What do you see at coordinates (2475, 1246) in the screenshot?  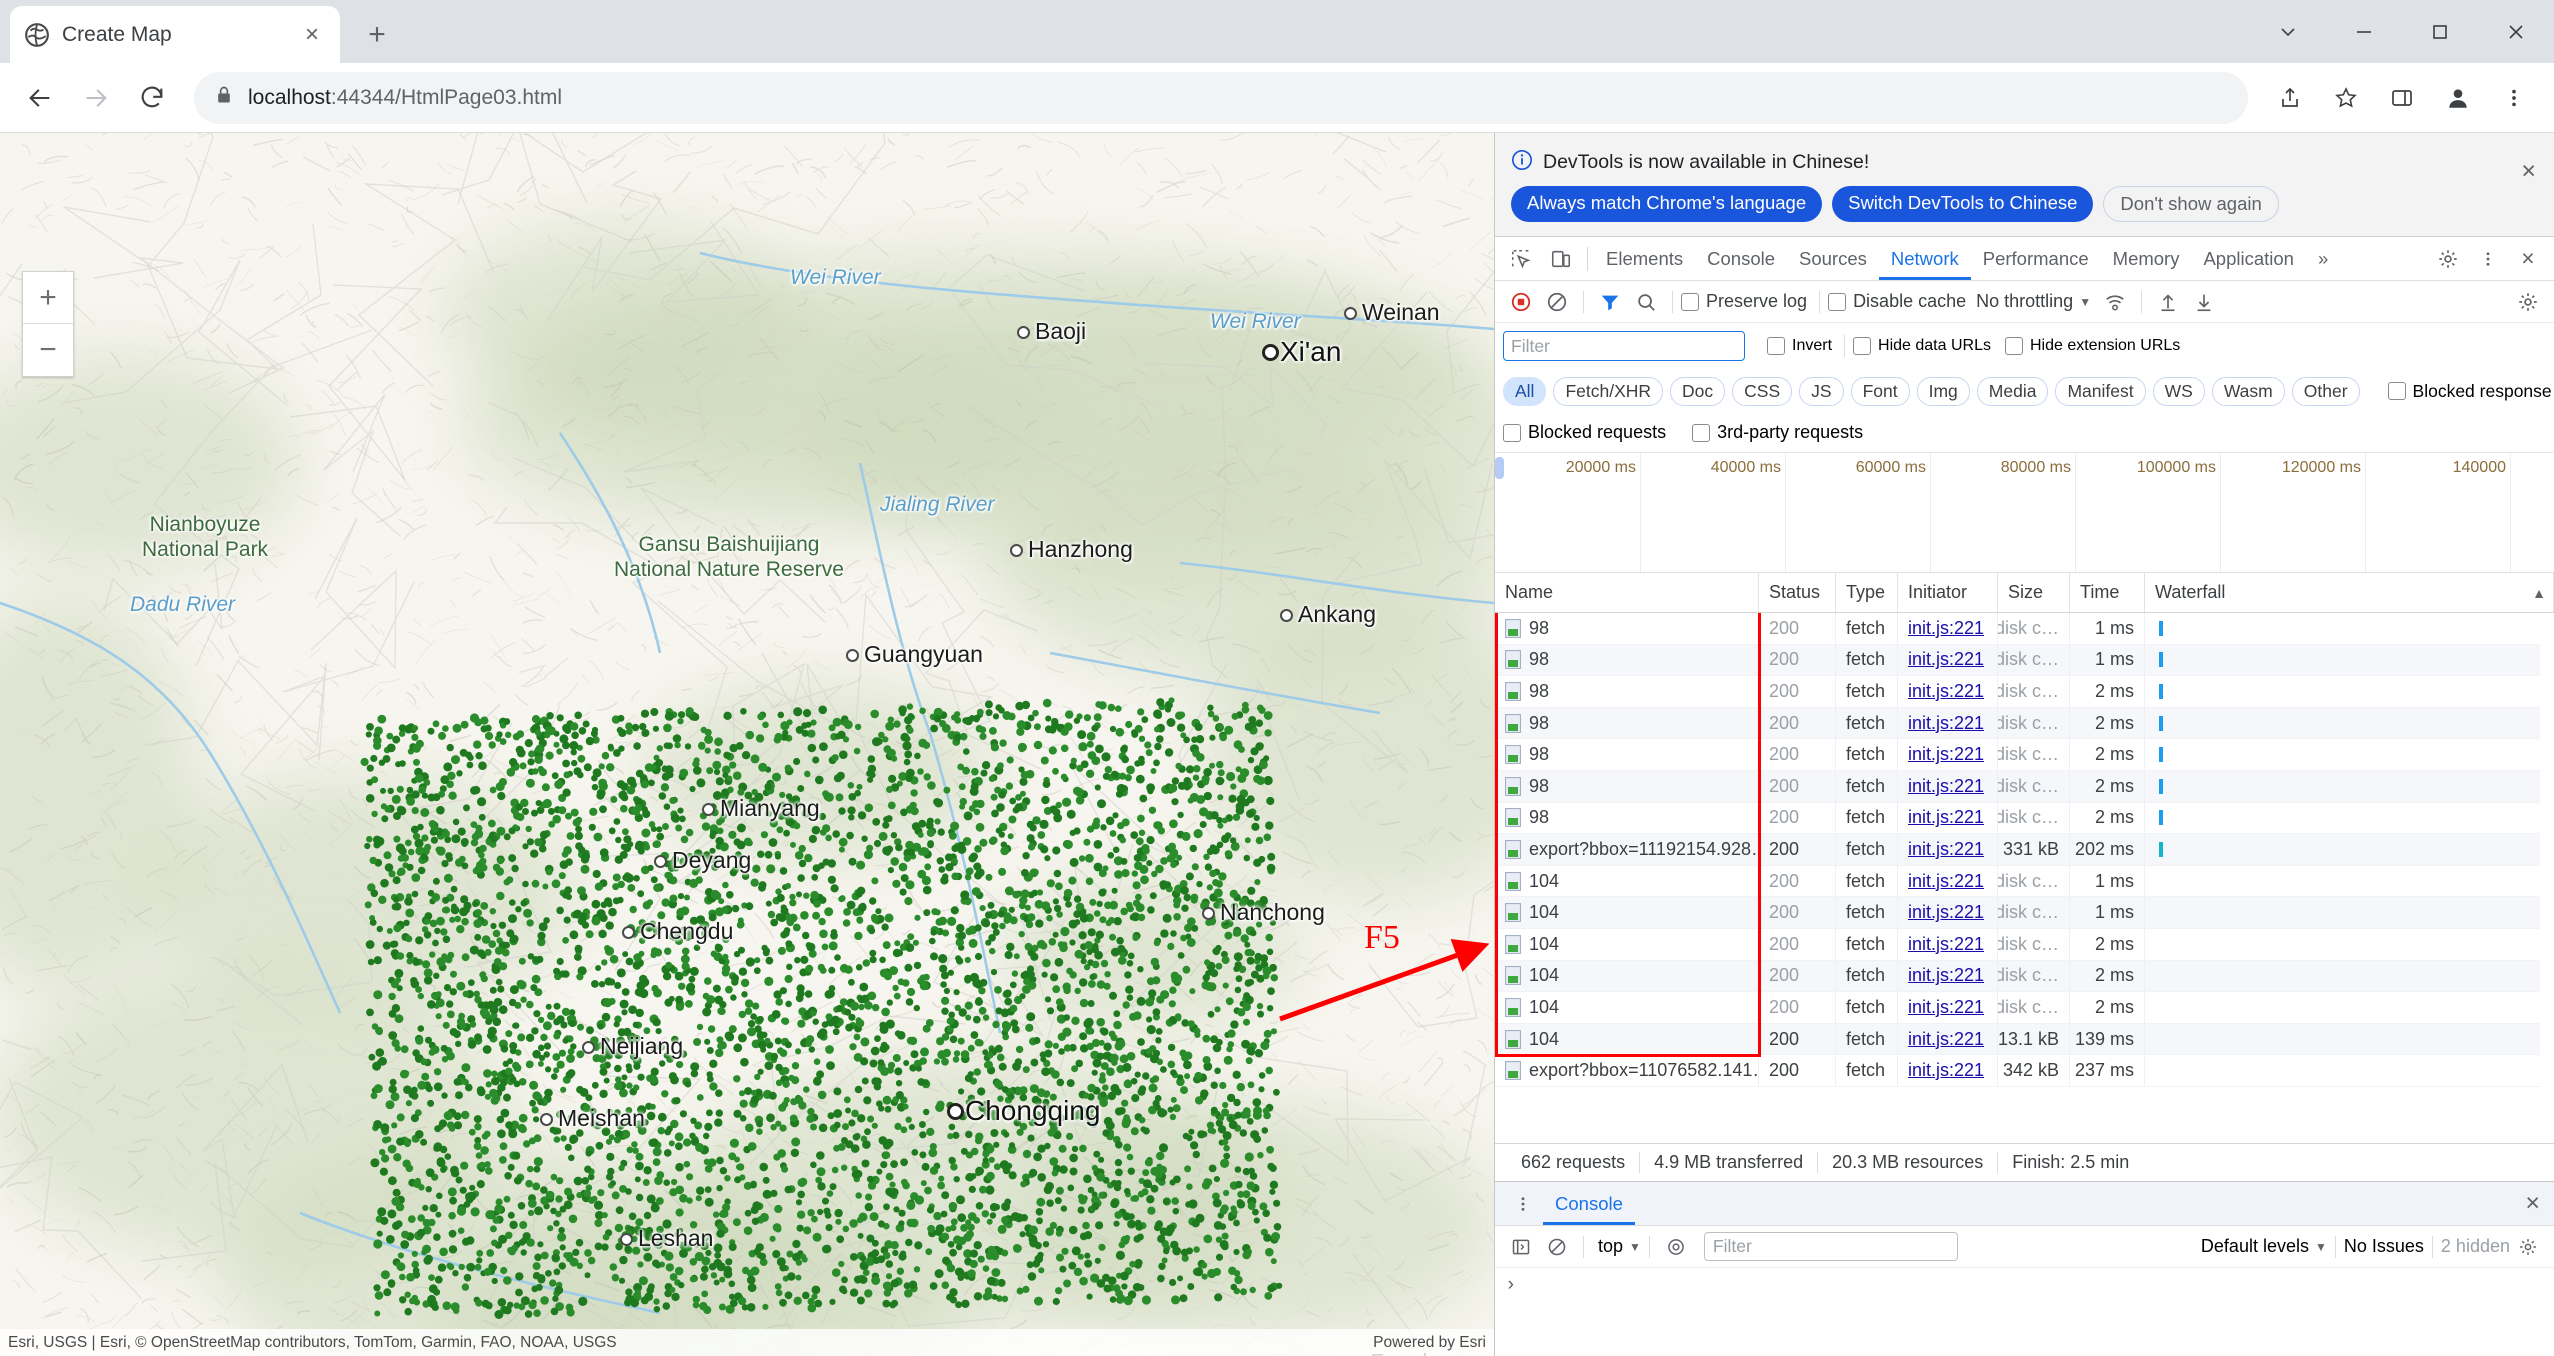 I see `console-hidden-count: 2 hidden` at bounding box center [2475, 1246].